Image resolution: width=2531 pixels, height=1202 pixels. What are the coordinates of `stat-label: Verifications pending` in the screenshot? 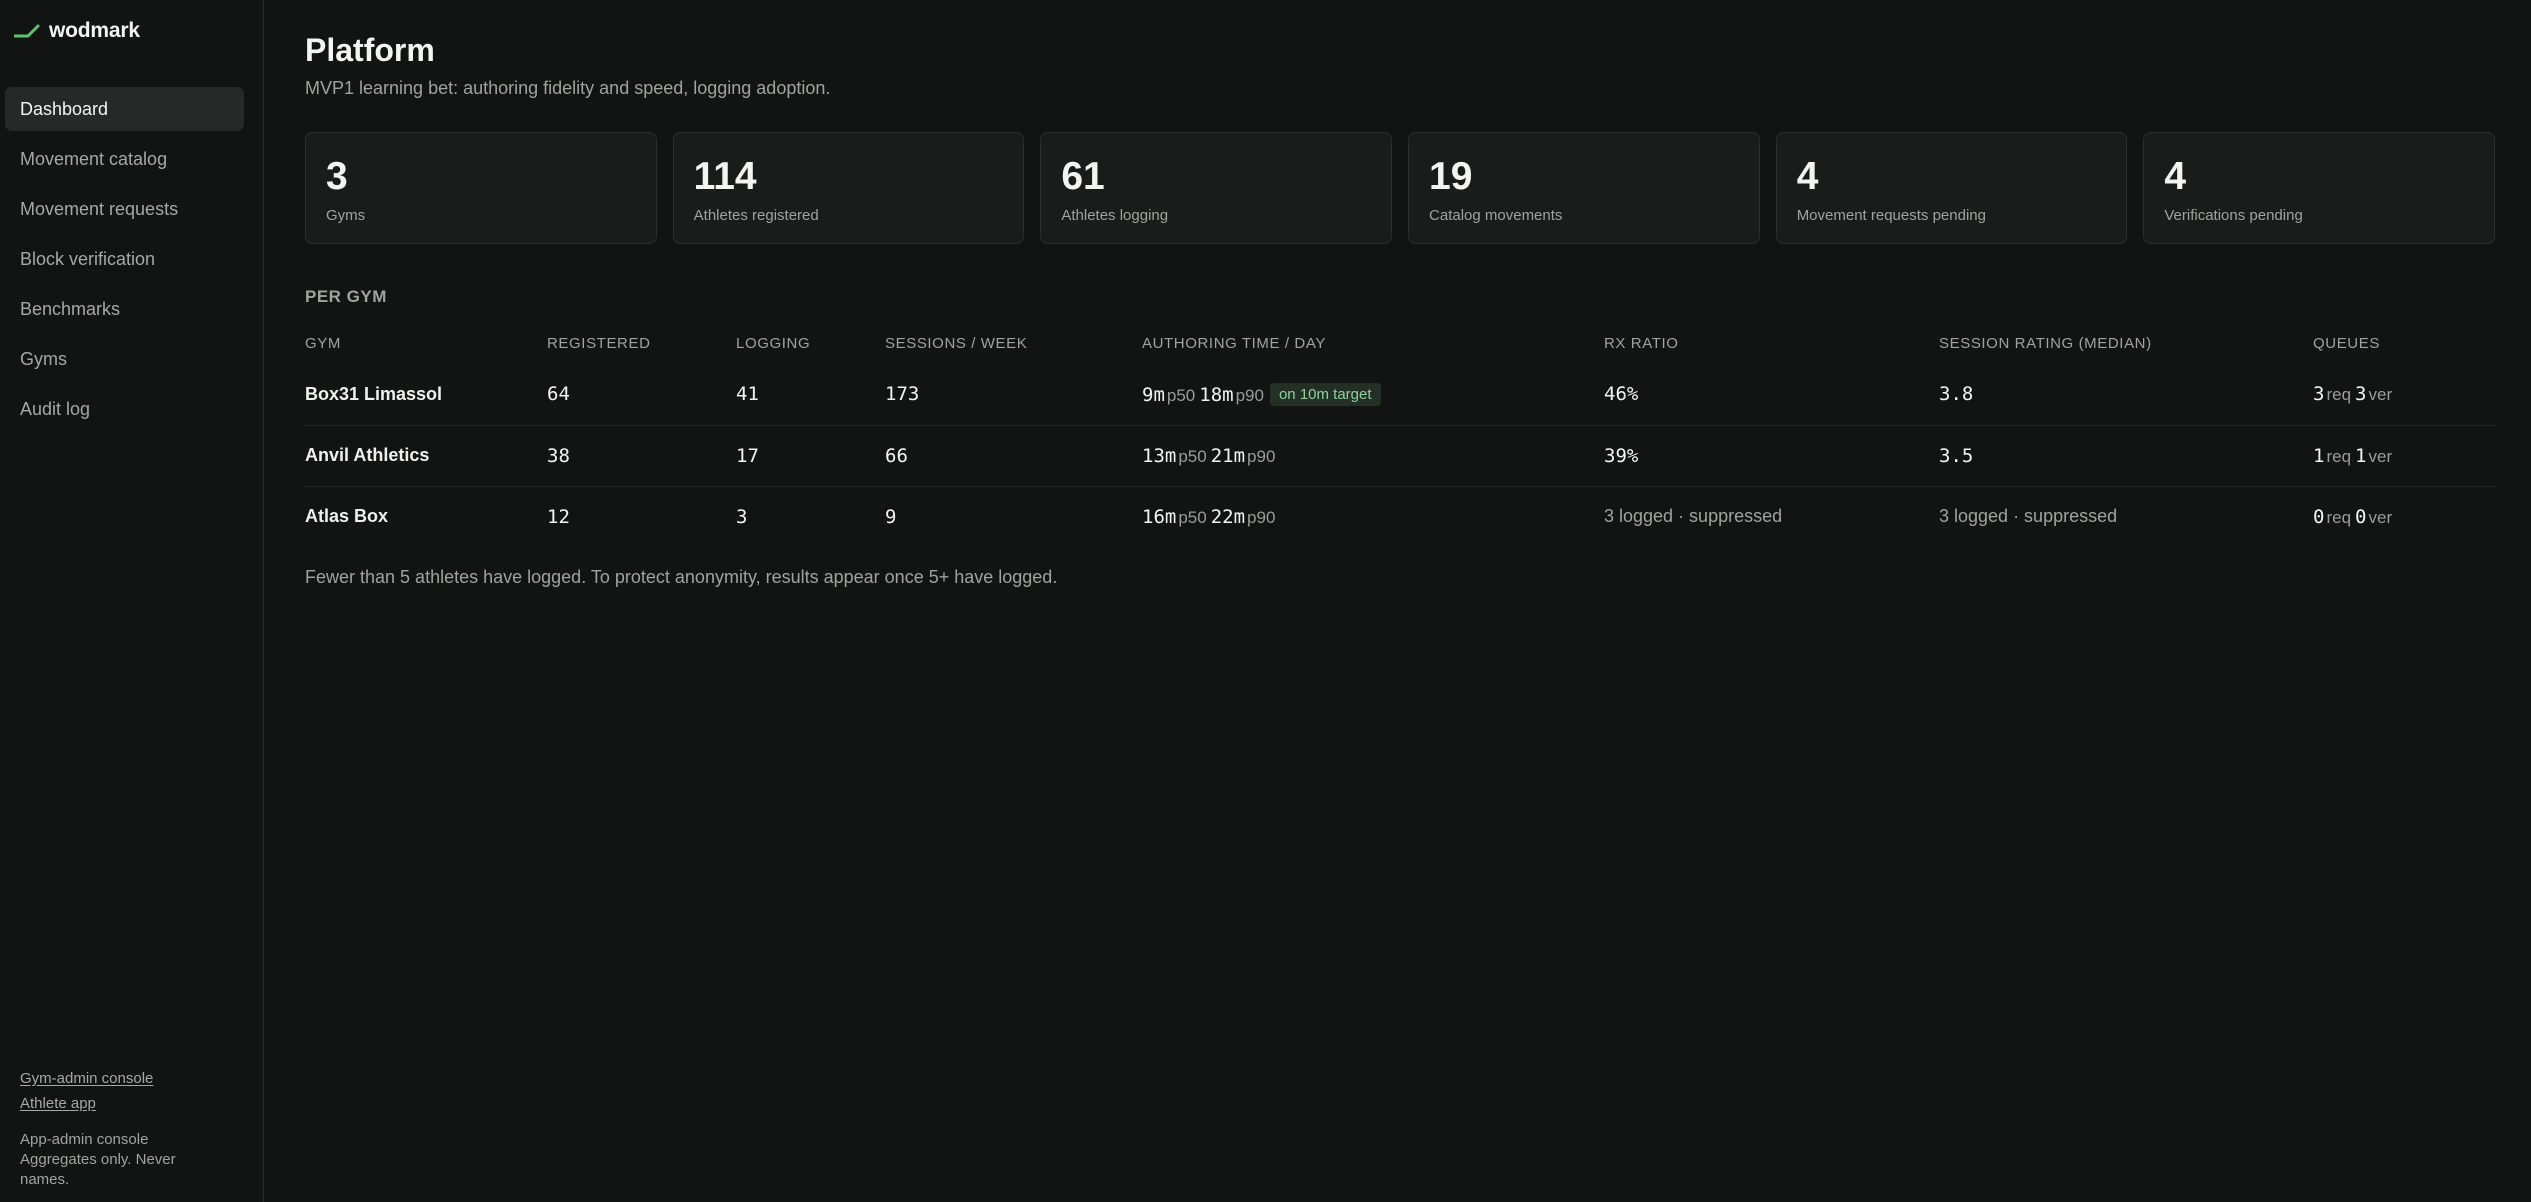 It's located at (2233, 215).